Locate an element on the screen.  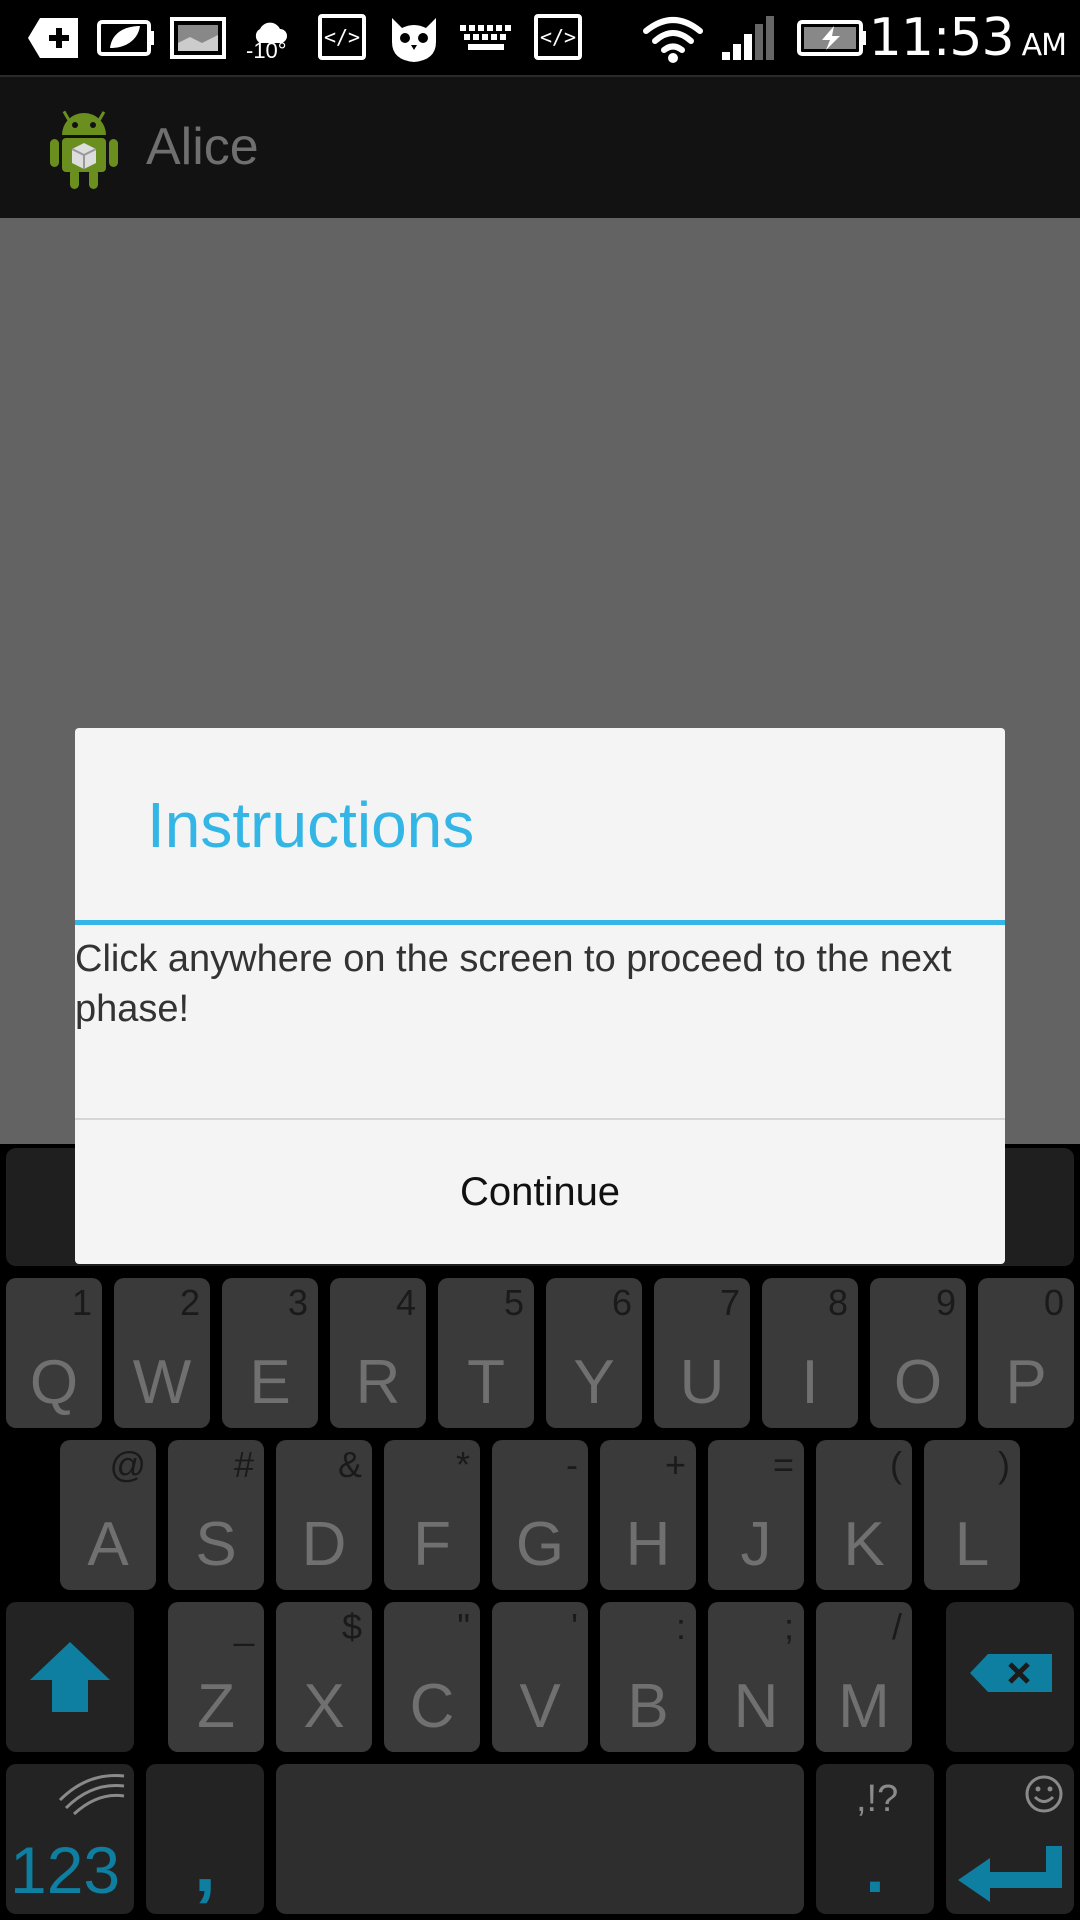
key-secondary-label: 5 is located at coordinates (513, 1302).